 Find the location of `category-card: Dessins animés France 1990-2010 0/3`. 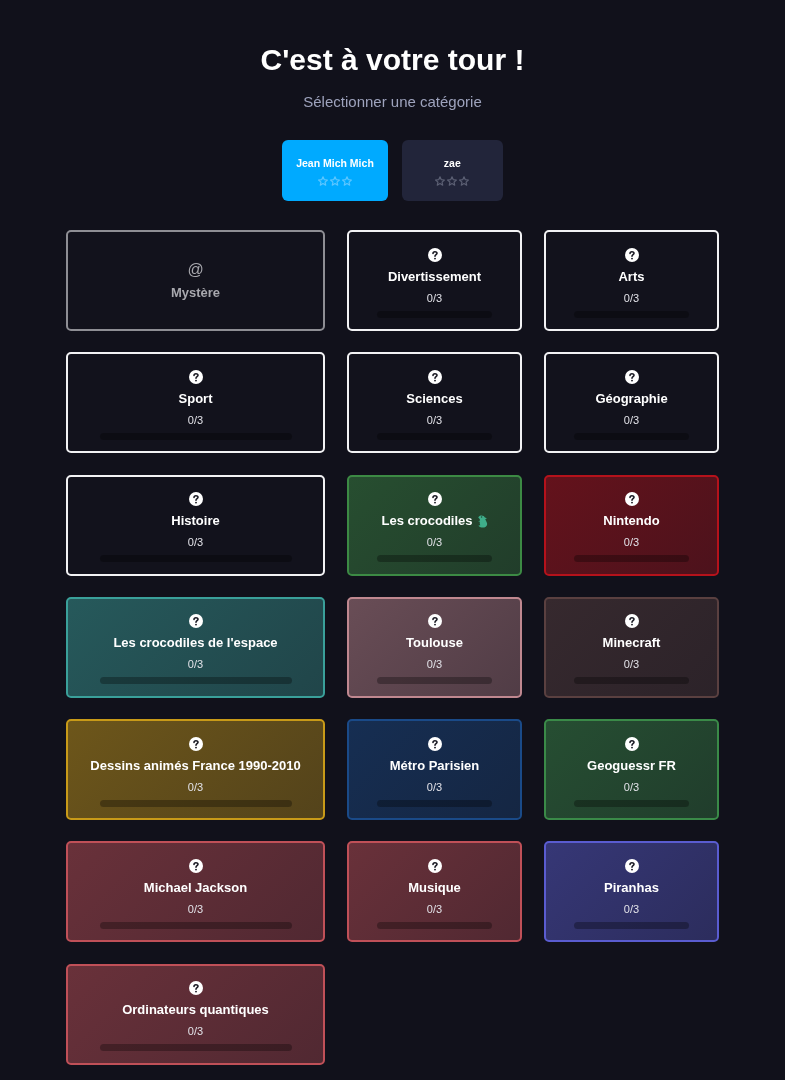

category-card: Dessins animés France 1990-2010 0/3 is located at coordinates (195, 770).